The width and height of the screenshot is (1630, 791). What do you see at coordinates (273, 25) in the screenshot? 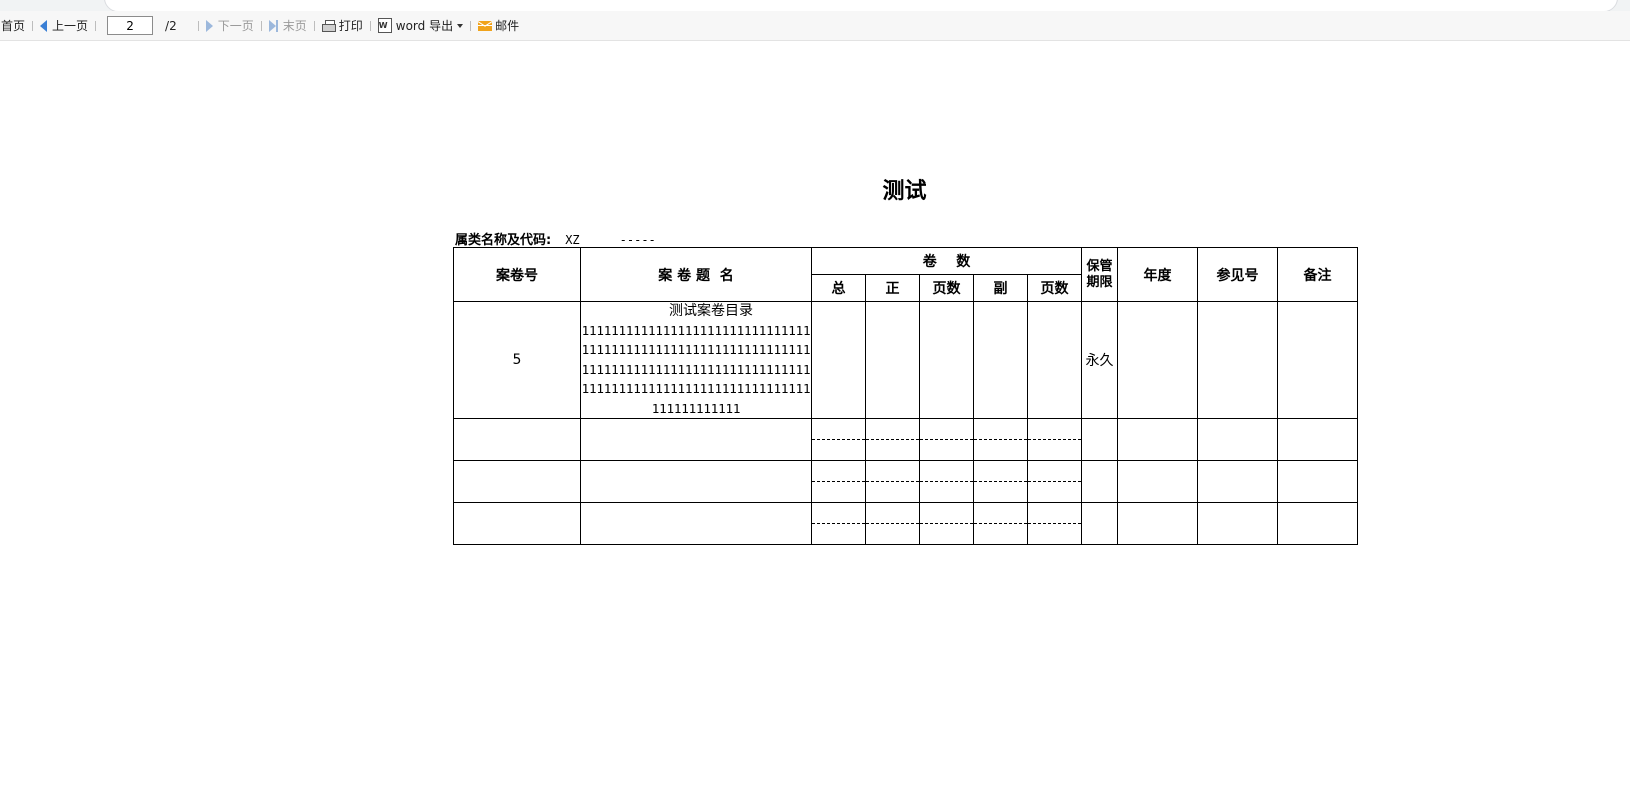
I see `last-page-icon` at bounding box center [273, 25].